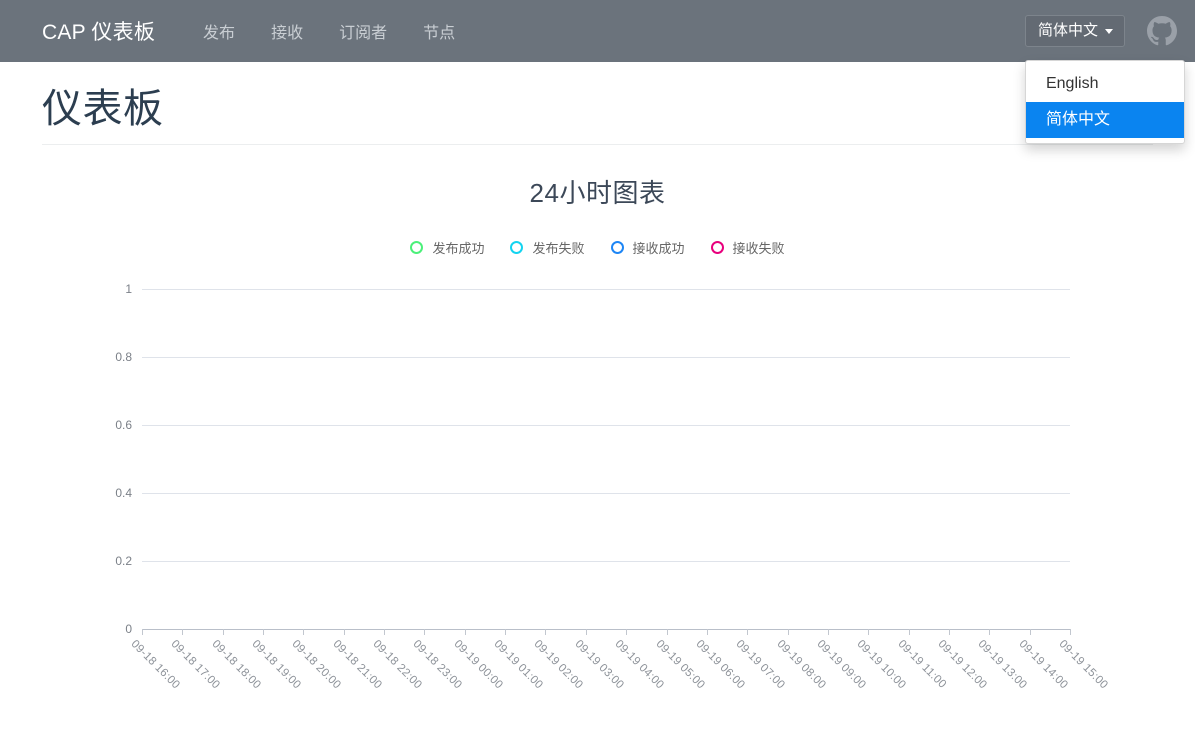 The image size is (1195, 732). What do you see at coordinates (439, 31) in the screenshot?
I see `nav-link-nodes: 节点` at bounding box center [439, 31].